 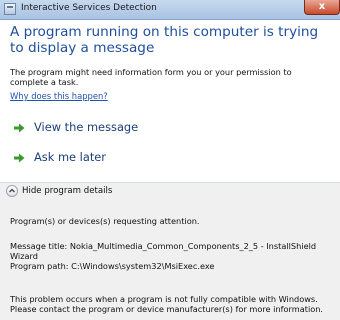 I want to click on ask-me-later-button: Ask me later, so click(x=114, y=158).